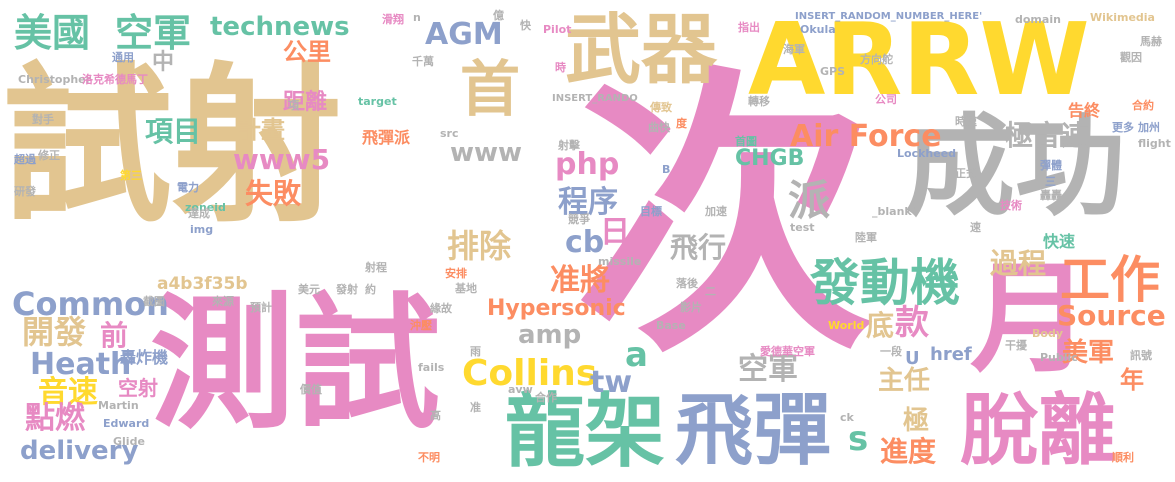 This screenshot has height=482, width=1175. Describe the element at coordinates (809, 200) in the screenshot. I see `cloud-word: 派` at that location.